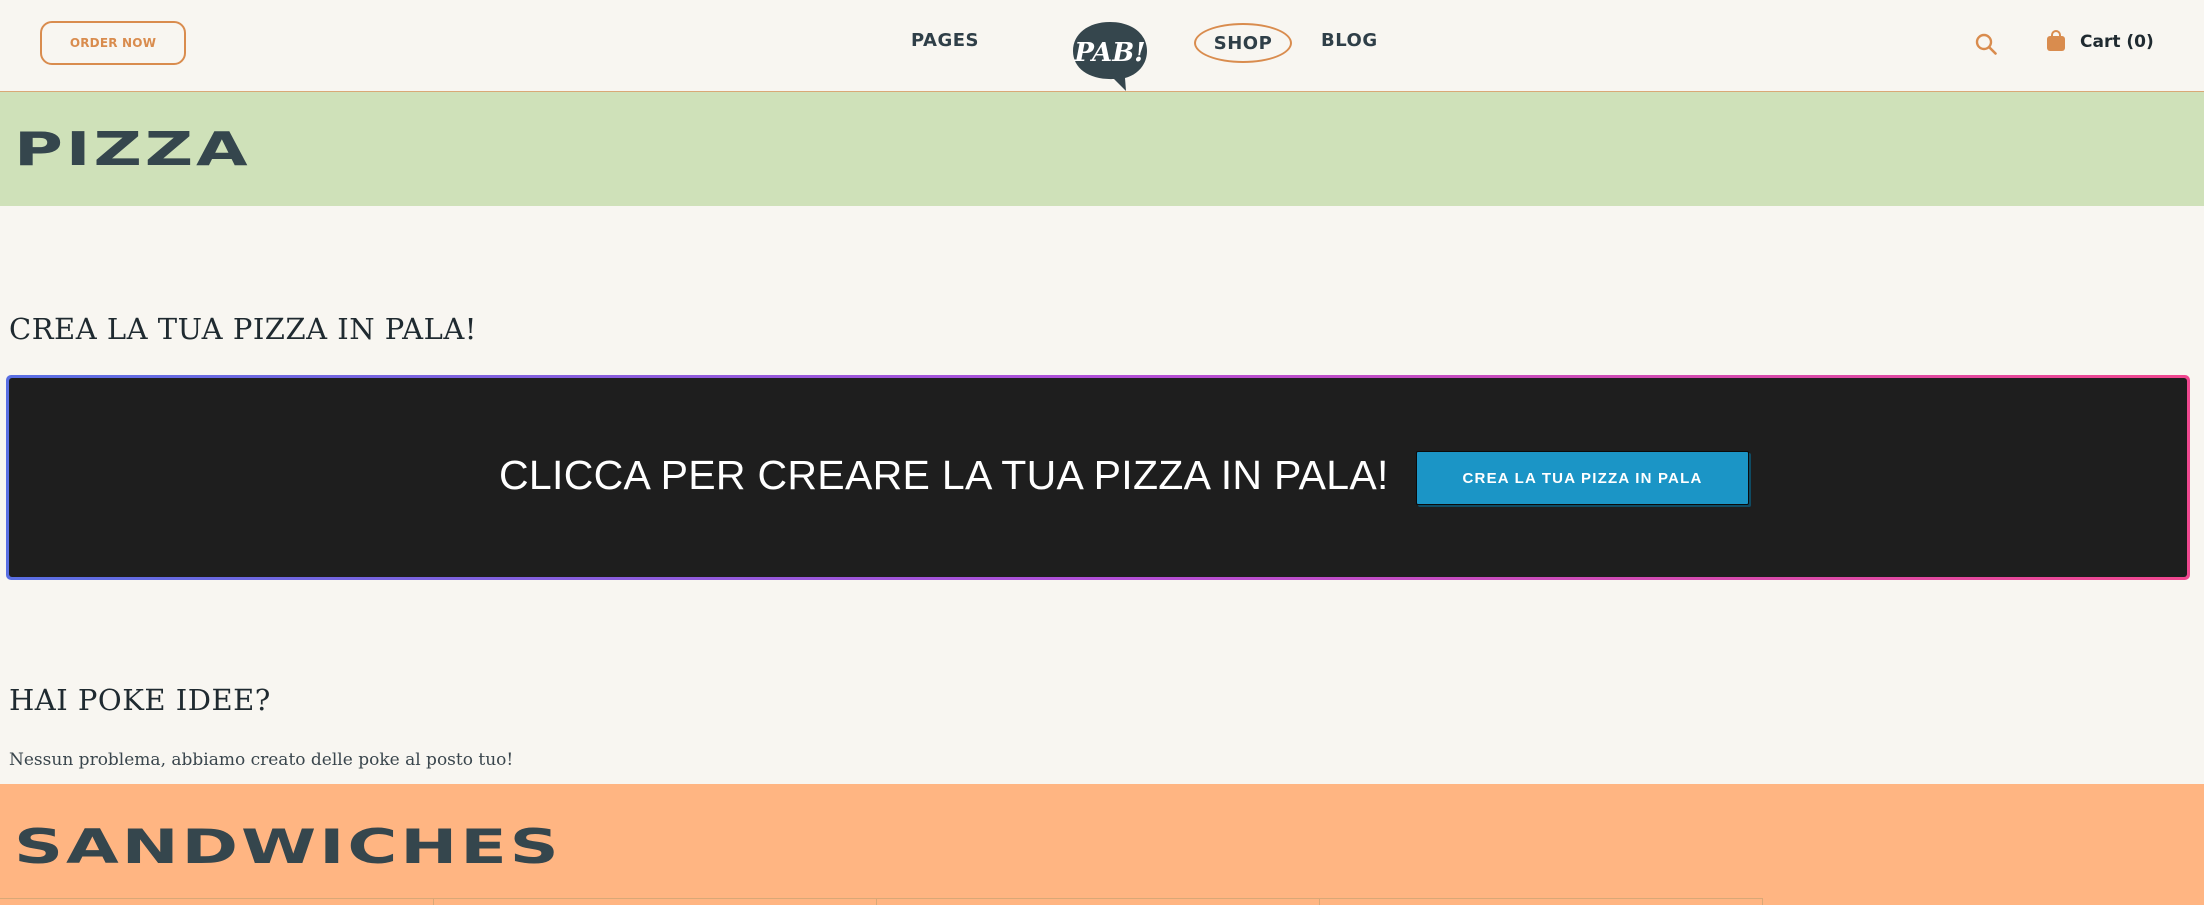  I want to click on create-pizza-button: CREA LA TUA PIZZA IN PALA, so click(1582, 478).